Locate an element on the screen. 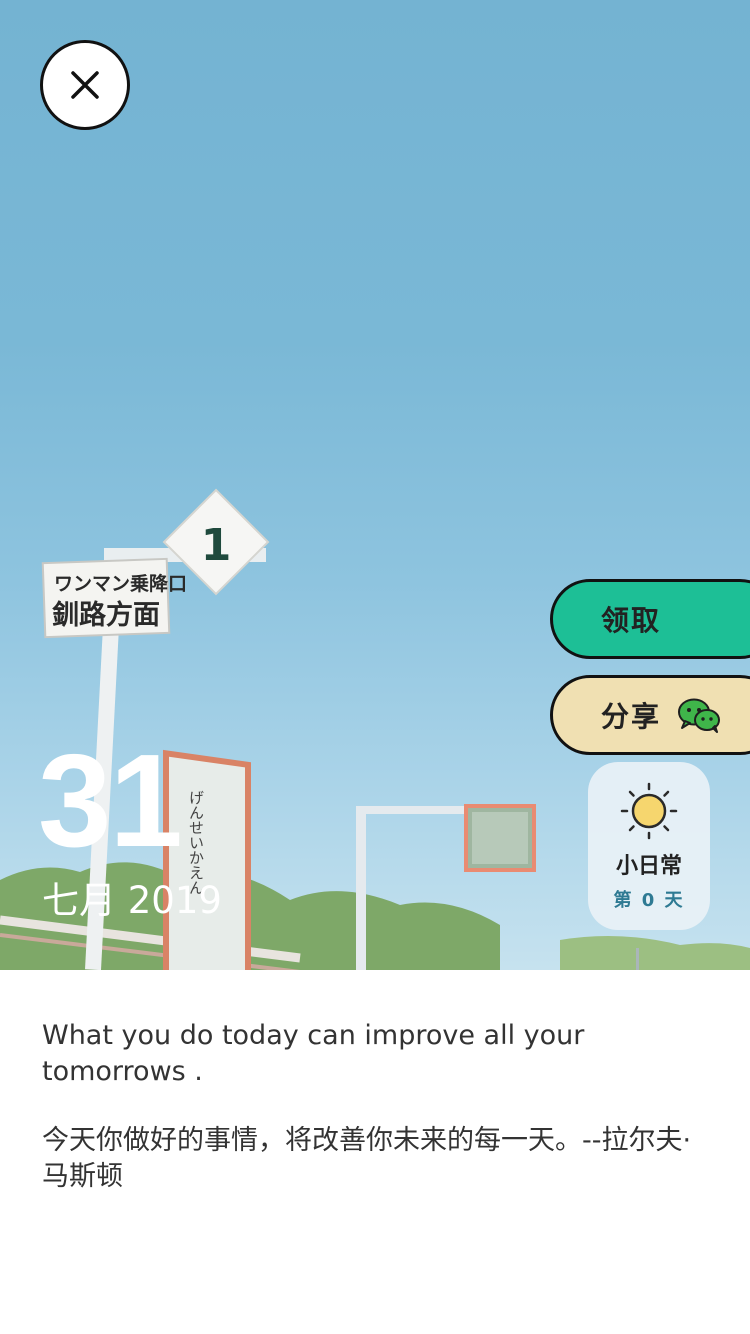 The width and height of the screenshot is (750, 1334). close-button is located at coordinates (85, 85).